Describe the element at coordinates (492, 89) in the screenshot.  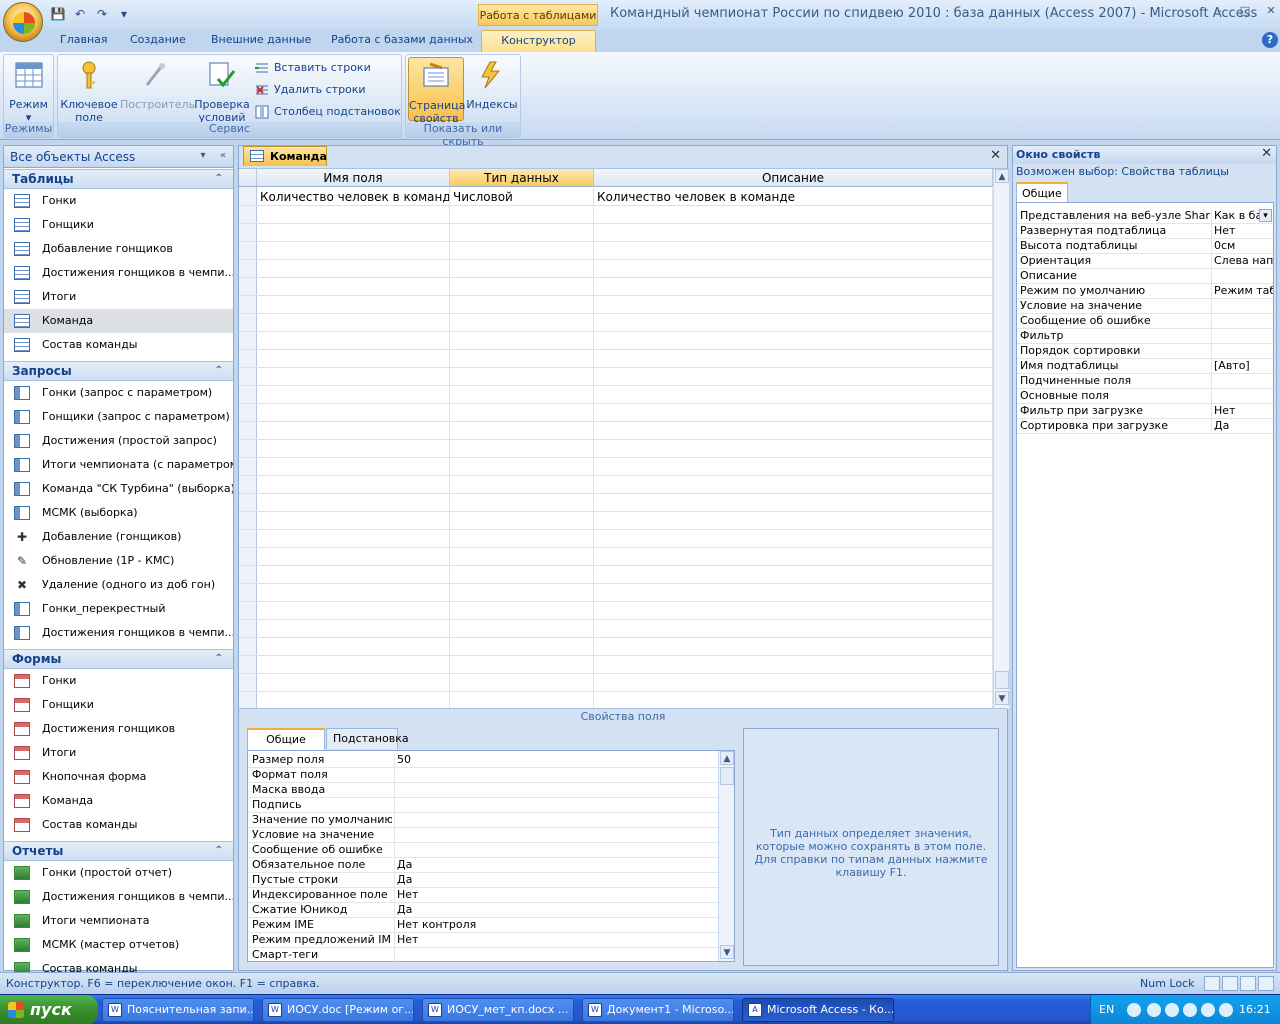
I see `indexes-button: Индексы` at that location.